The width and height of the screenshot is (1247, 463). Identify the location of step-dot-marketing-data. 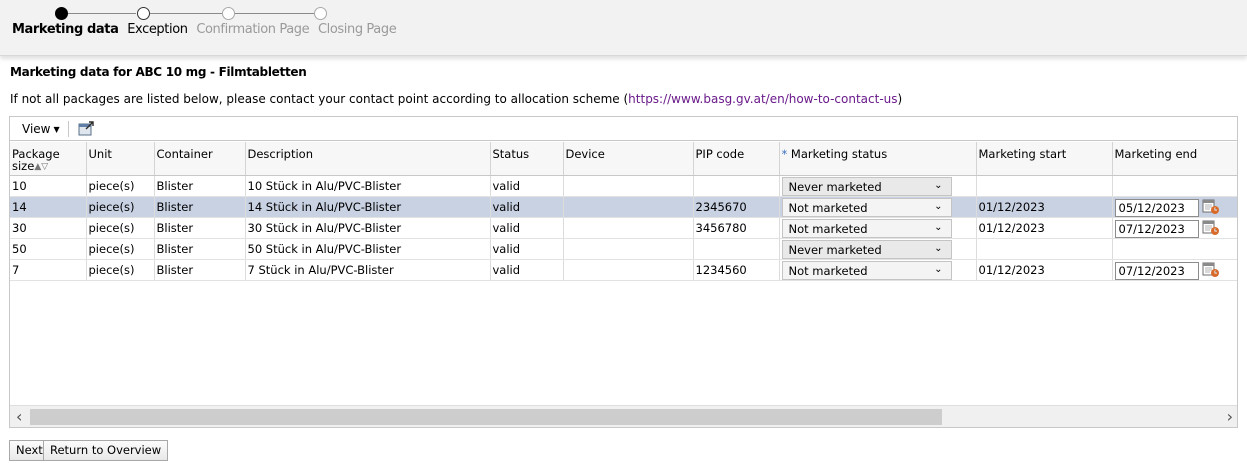
(61, 13).